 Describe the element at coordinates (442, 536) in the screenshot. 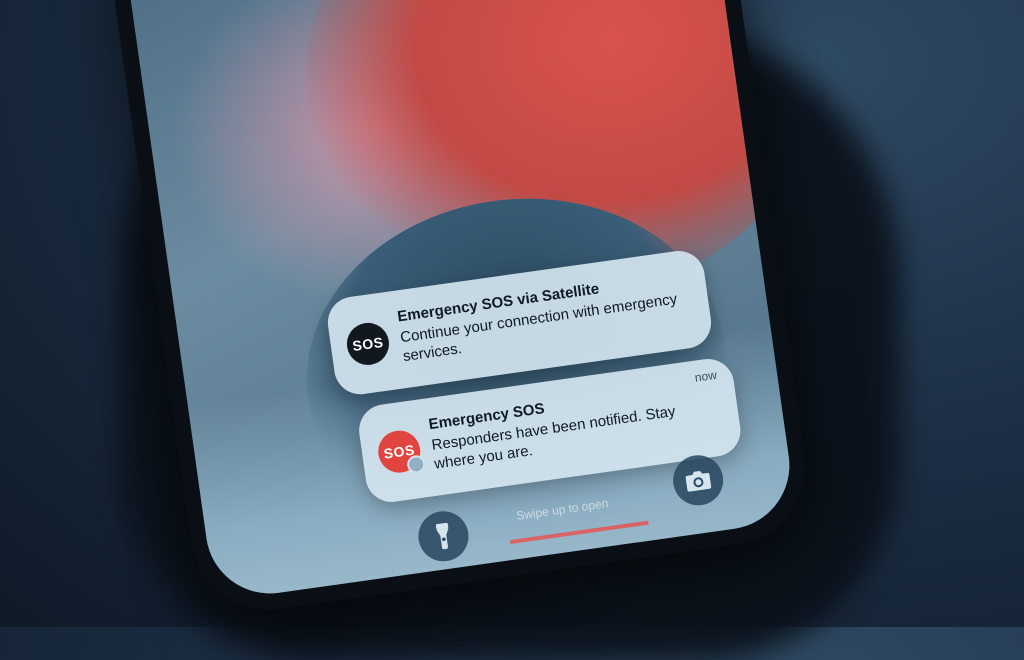

I see `flashlight-icon` at that location.